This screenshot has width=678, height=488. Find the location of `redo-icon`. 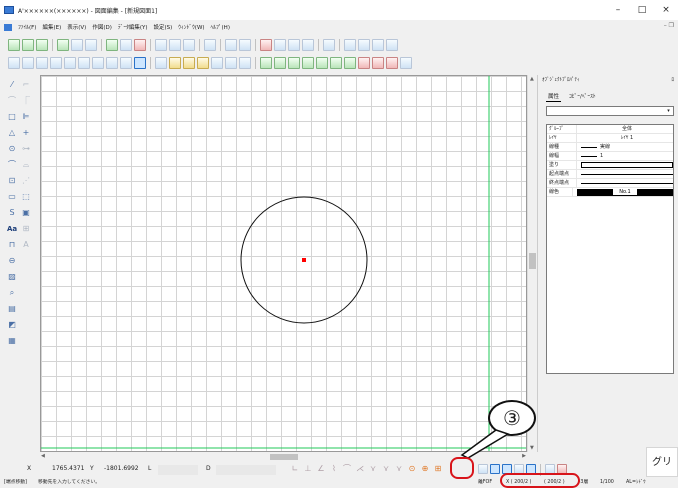

redo-icon is located at coordinates (245, 45).